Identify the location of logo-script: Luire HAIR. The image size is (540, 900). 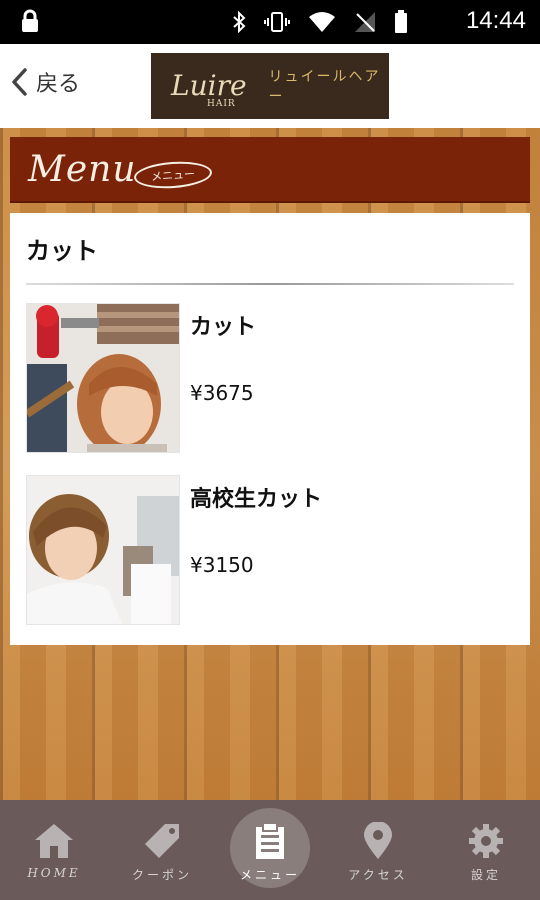
(209, 89).